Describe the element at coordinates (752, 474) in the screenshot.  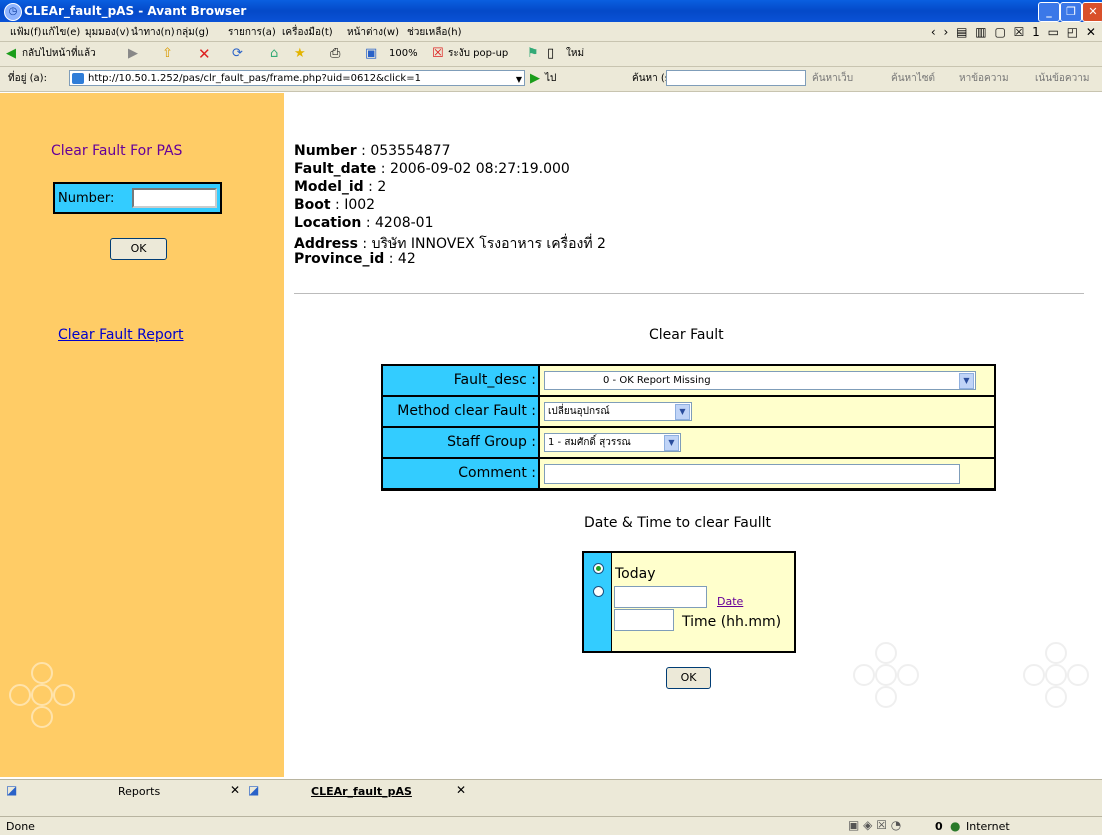
I see `comment-input` at that location.